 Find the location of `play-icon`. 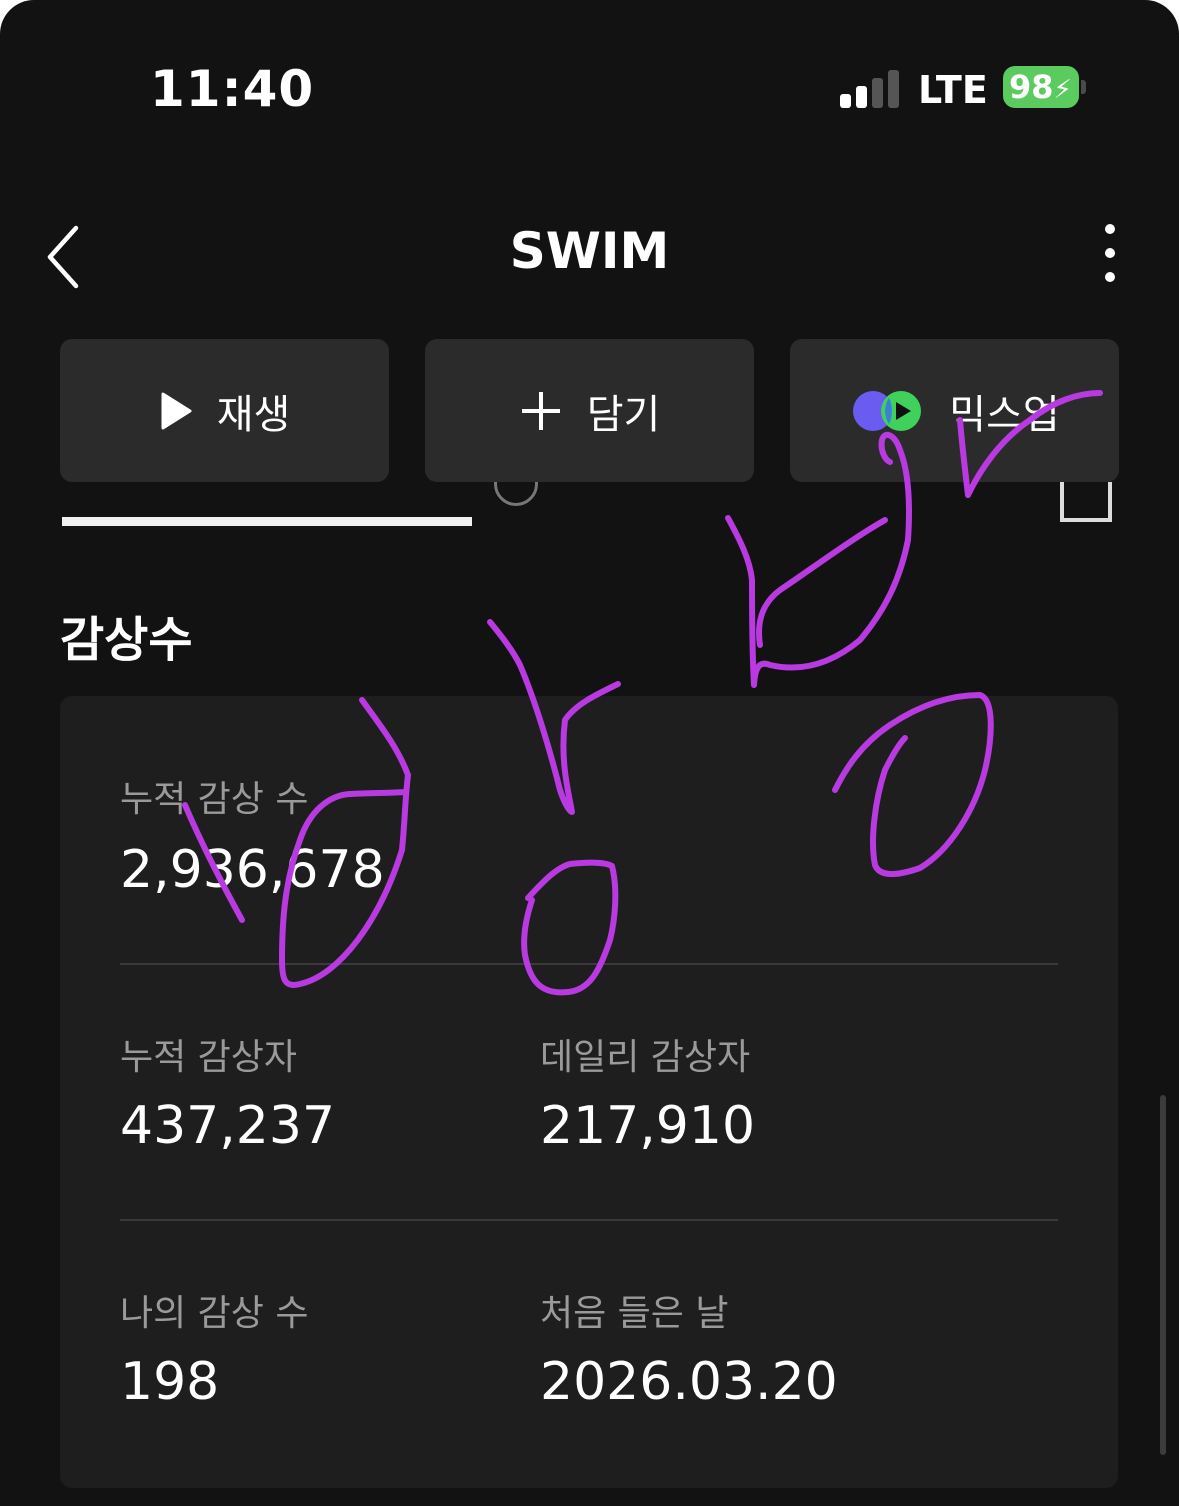

play-icon is located at coordinates (176, 410).